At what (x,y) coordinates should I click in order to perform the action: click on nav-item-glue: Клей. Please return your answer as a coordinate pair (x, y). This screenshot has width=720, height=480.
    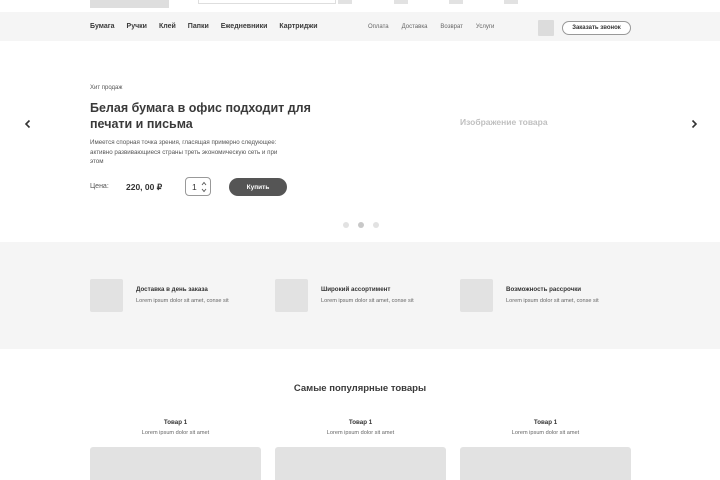
    Looking at the image, I should click on (167, 26).